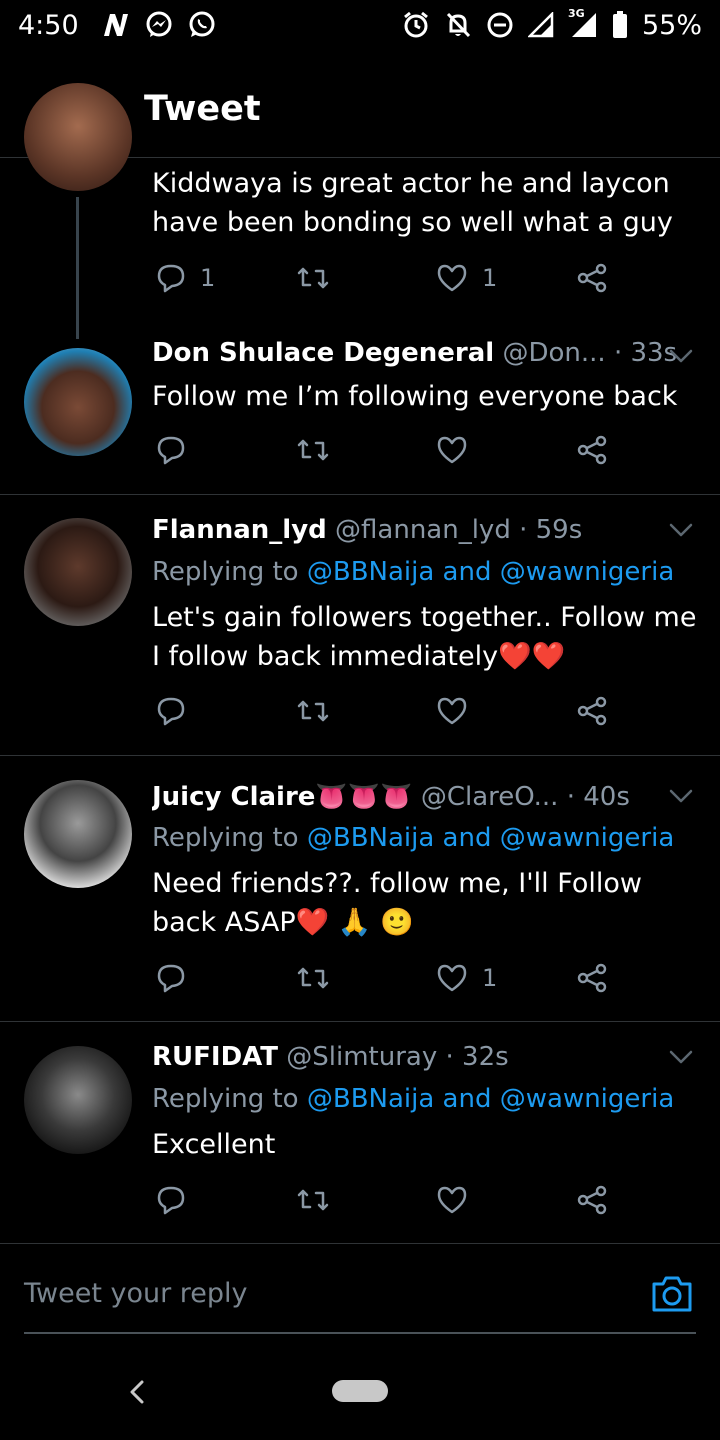  Describe the element at coordinates (387, 283) in the screenshot. I see `tweet-actions: 1 1` at that location.